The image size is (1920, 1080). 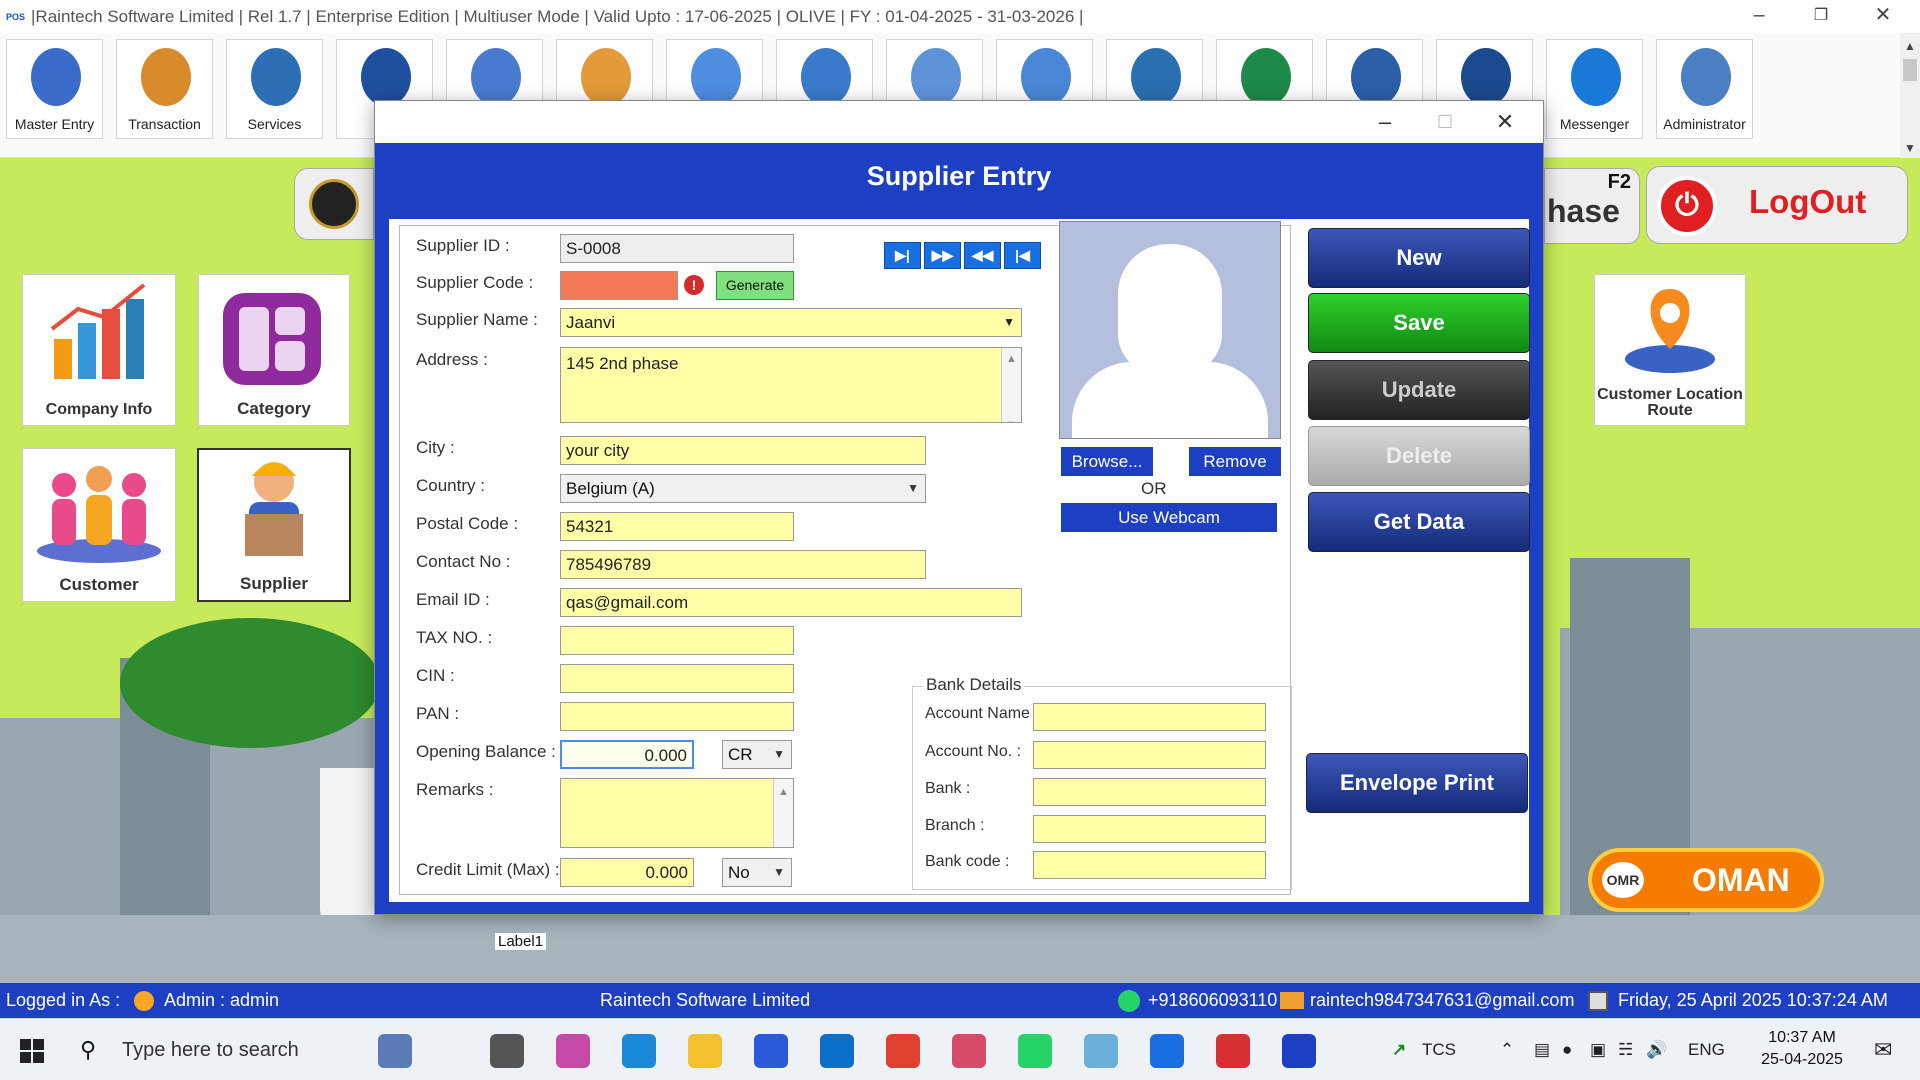 I want to click on microsoft-store-icon, so click(x=771, y=1051).